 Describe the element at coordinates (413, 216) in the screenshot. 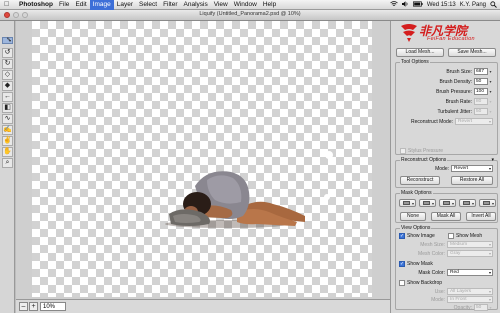

I see `mask-none-button: None` at that location.